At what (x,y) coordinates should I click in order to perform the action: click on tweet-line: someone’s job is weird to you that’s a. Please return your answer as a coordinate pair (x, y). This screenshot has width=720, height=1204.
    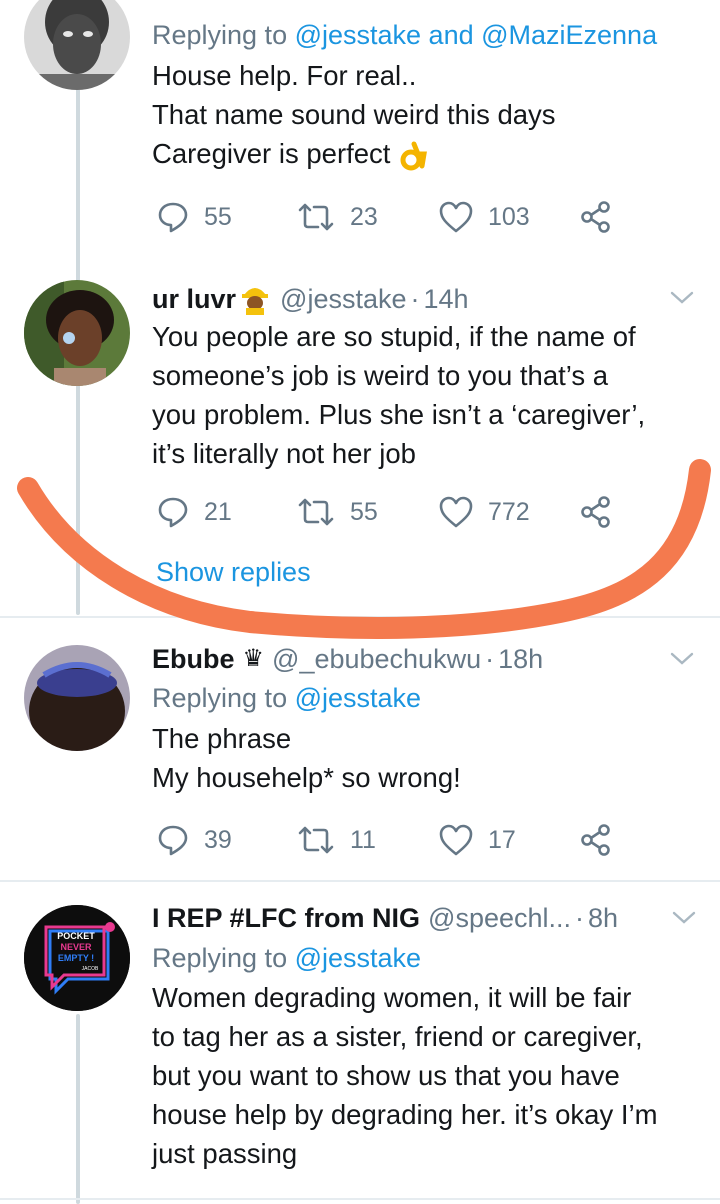
    Looking at the image, I should click on (380, 375).